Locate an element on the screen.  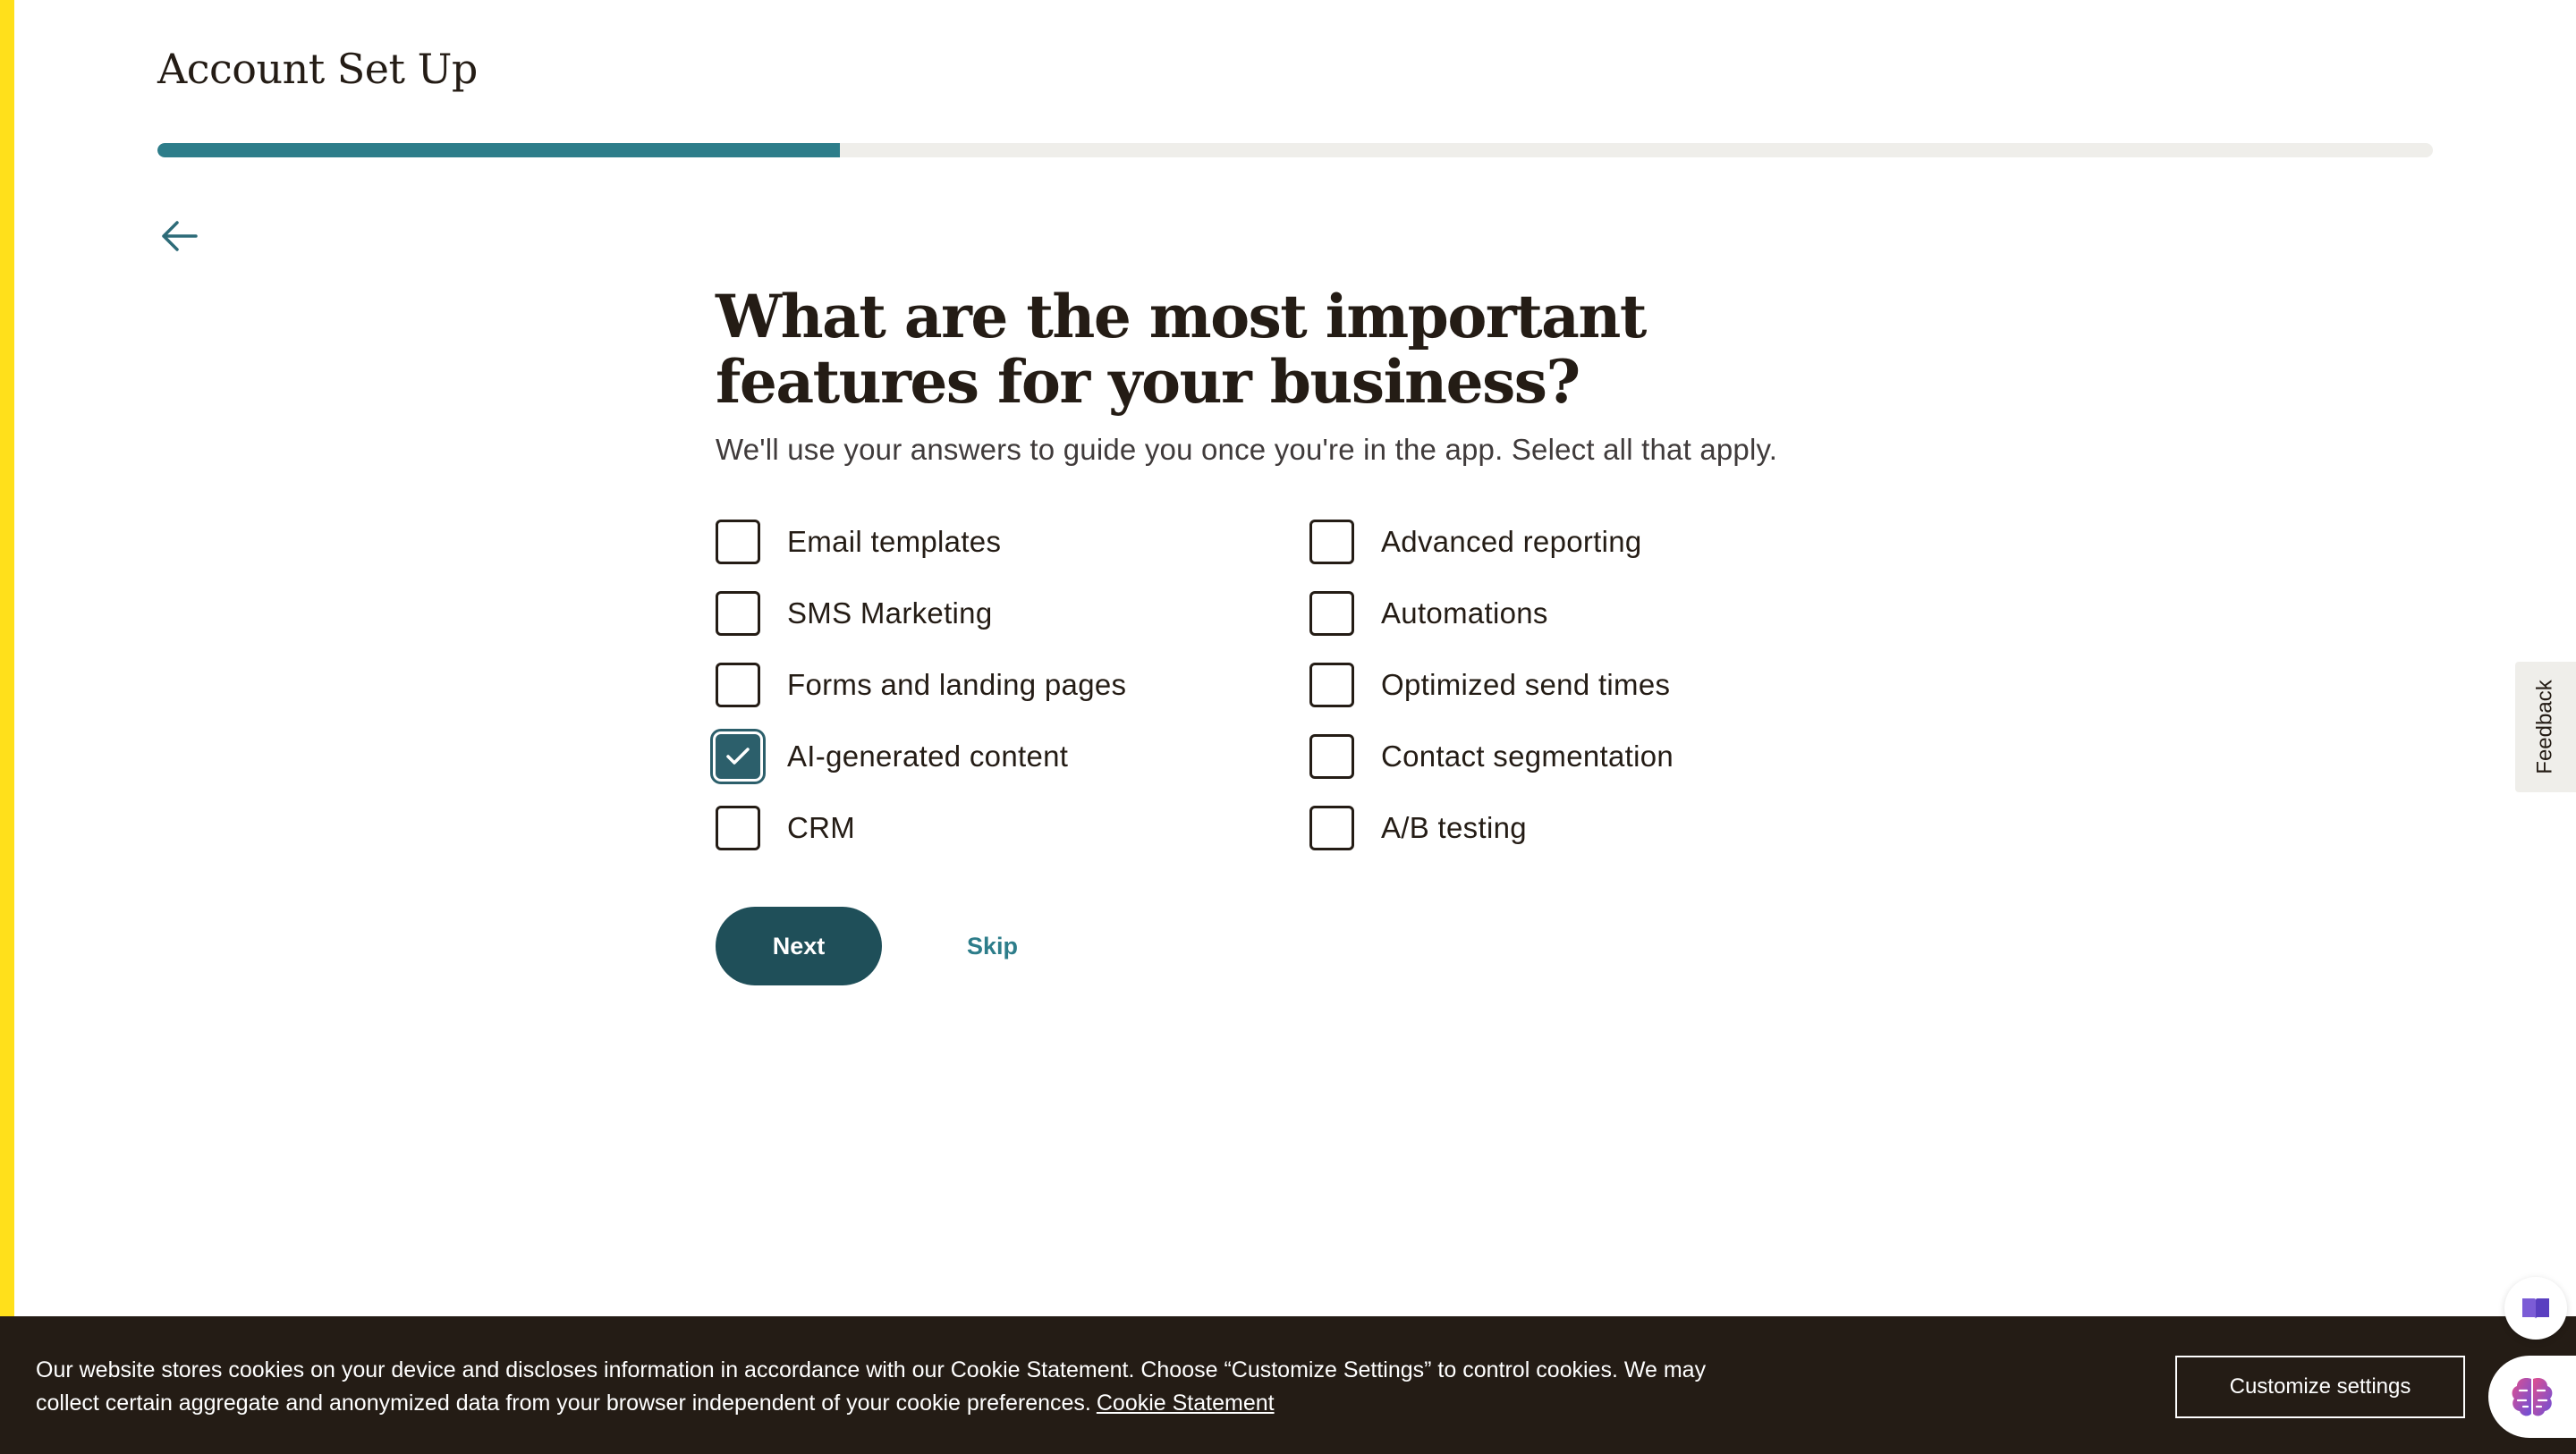
feature-option: Automations is located at coordinates (1577, 613).